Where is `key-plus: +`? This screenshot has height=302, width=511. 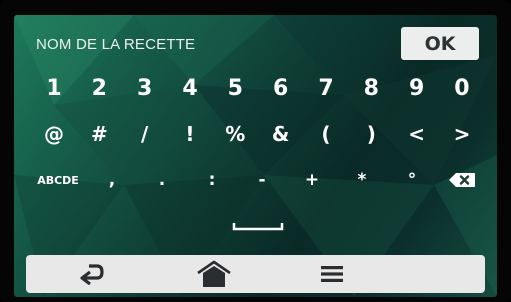
key-plus: + is located at coordinates (312, 180).